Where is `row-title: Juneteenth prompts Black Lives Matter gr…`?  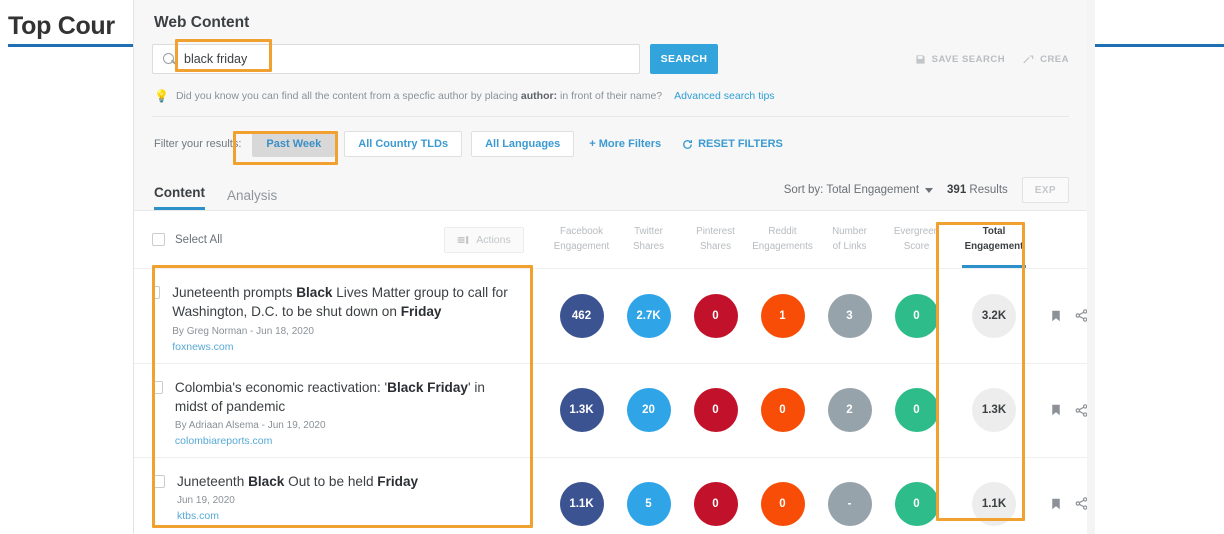 row-title: Juneteenth prompts Black Lives Matter gr… is located at coordinates (345, 302).